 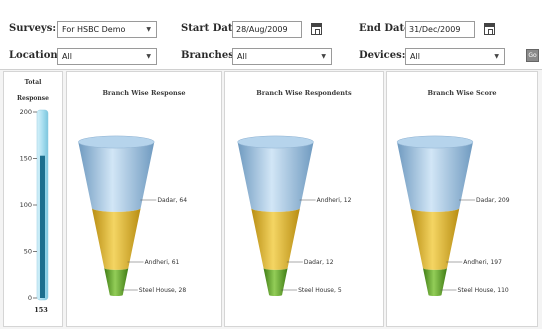 What do you see at coordinates (483, 290) in the screenshot?
I see `funnel-data-label: Steel House, 110` at bounding box center [483, 290].